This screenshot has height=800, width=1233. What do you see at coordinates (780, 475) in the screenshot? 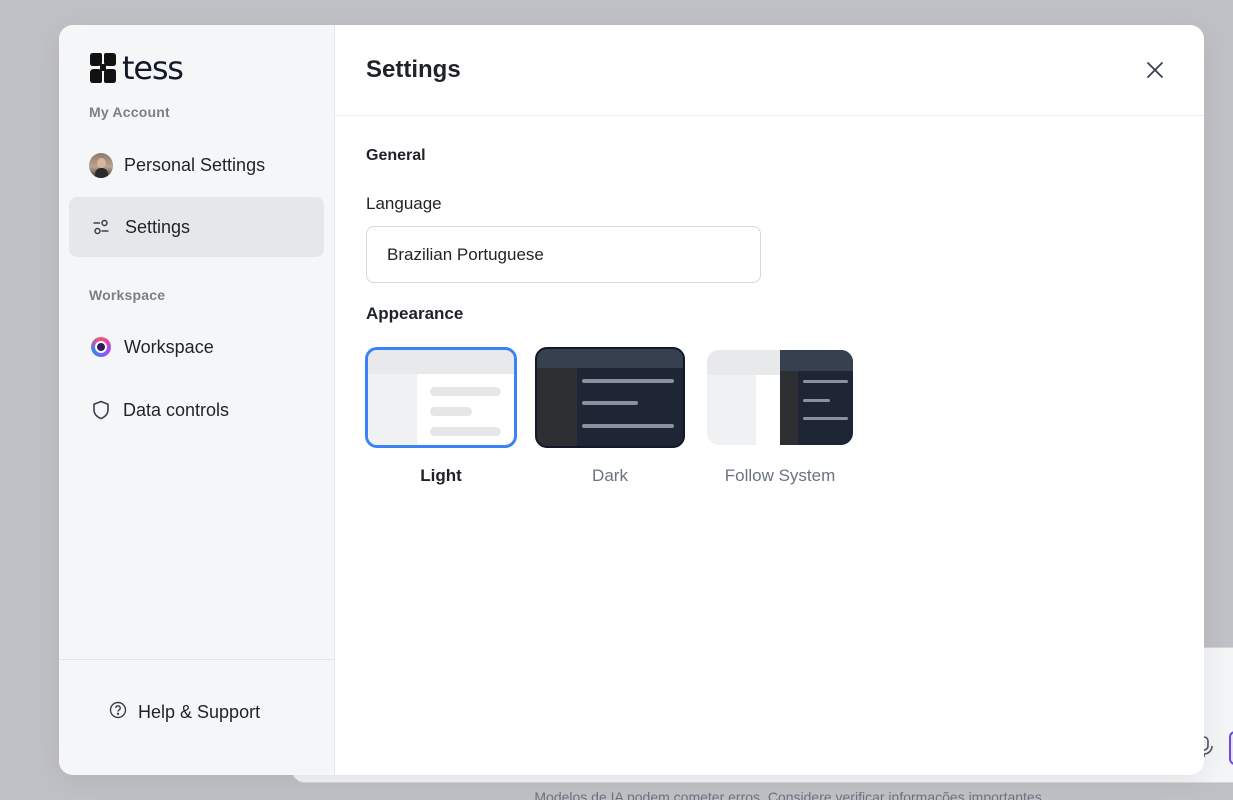
I see `theme-label-system: Follow System` at bounding box center [780, 475].